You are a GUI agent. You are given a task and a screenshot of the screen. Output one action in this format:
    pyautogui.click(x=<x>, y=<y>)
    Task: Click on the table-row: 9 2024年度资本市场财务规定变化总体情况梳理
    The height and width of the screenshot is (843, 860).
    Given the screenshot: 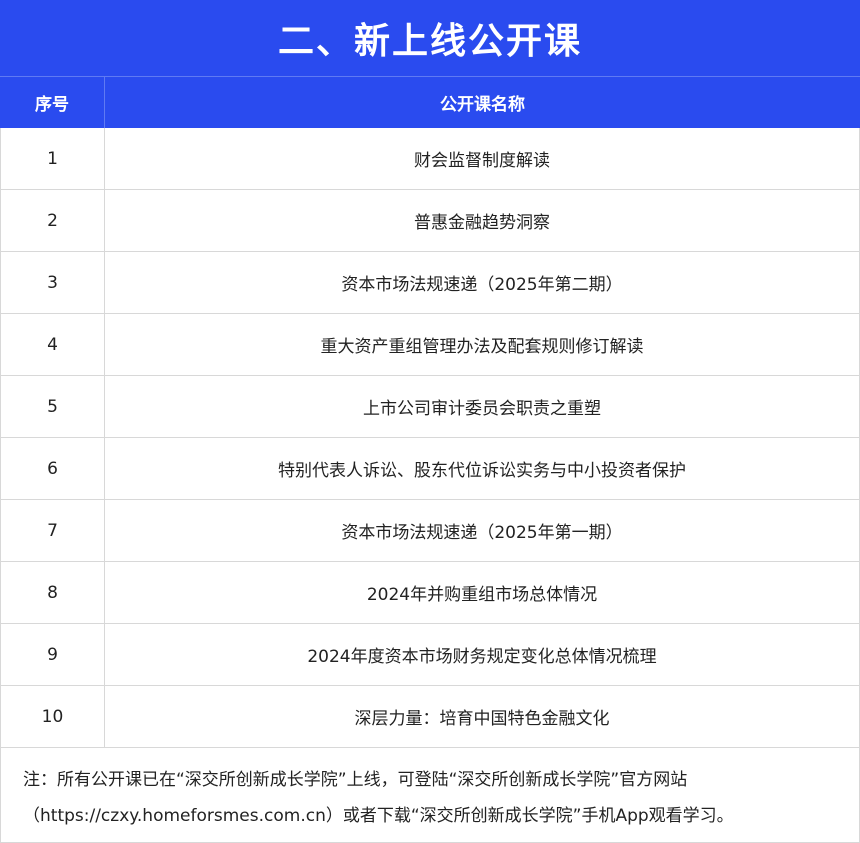 What is the action you would take?
    pyautogui.click(x=430, y=655)
    